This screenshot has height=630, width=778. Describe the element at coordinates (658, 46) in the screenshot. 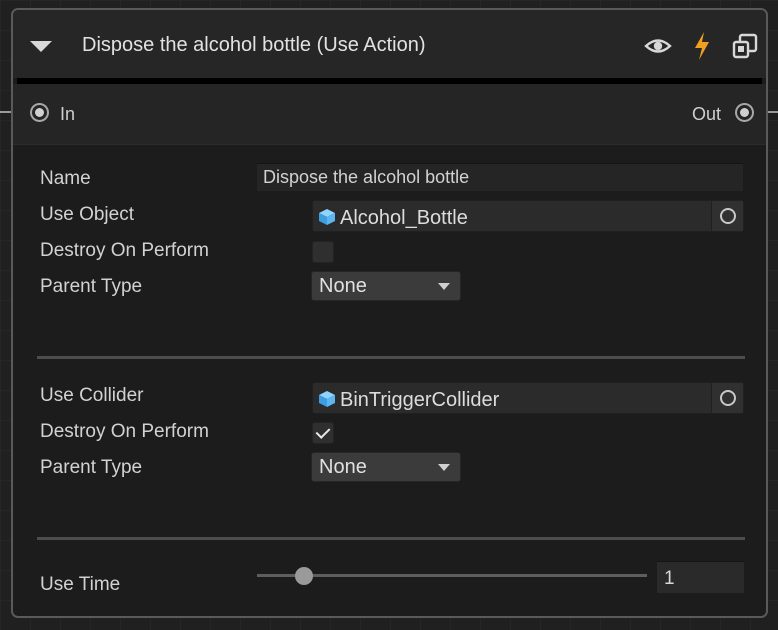

I see `eye-icon` at that location.